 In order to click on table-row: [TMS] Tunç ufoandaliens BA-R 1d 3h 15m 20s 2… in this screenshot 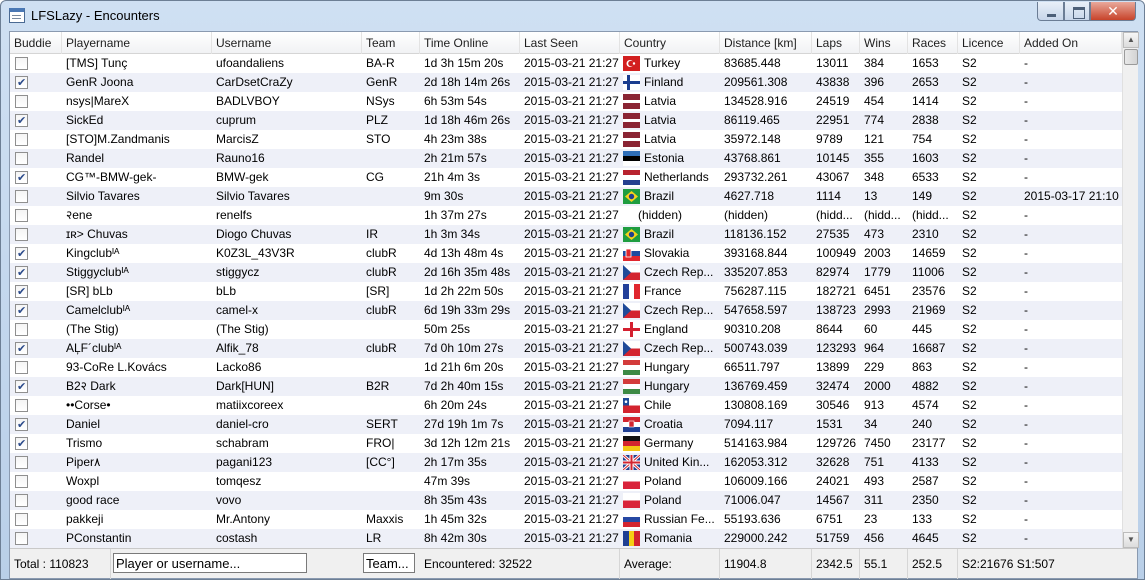, I will do `click(566, 63)`.